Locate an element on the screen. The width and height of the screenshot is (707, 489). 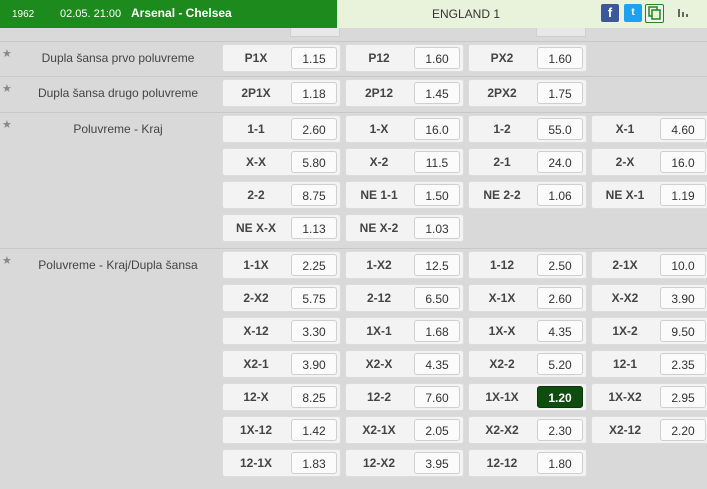
odds-button: 1.42 is located at coordinates (314, 430).